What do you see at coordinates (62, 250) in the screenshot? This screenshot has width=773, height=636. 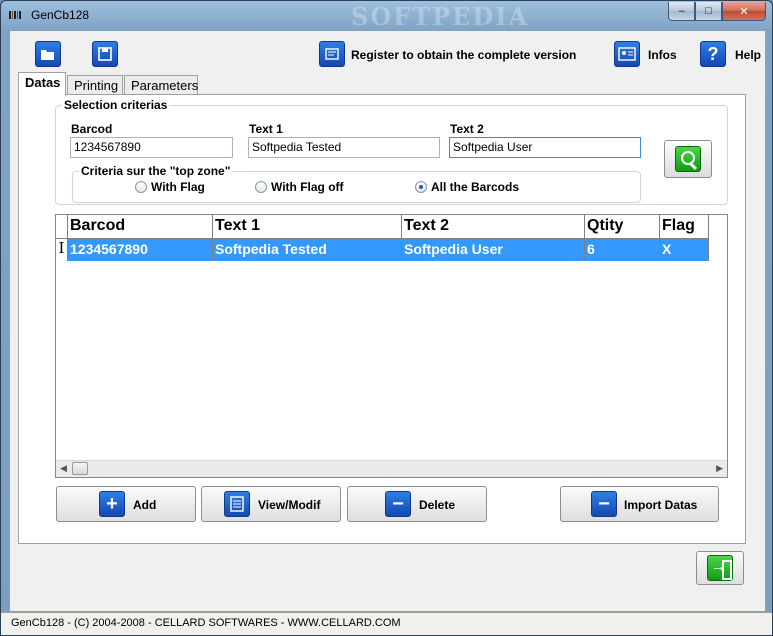 I see `row-cursor-indicator: I` at bounding box center [62, 250].